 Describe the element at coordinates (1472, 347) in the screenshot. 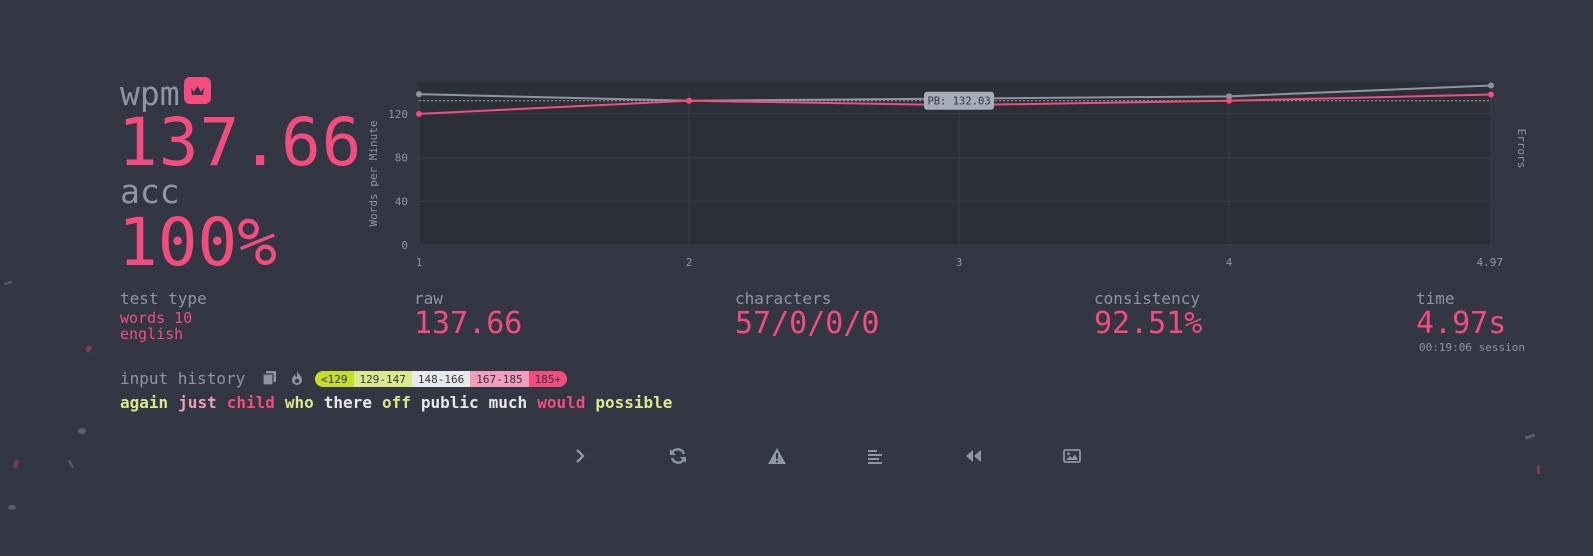

I see `session-time: 00:19:06 session` at that location.